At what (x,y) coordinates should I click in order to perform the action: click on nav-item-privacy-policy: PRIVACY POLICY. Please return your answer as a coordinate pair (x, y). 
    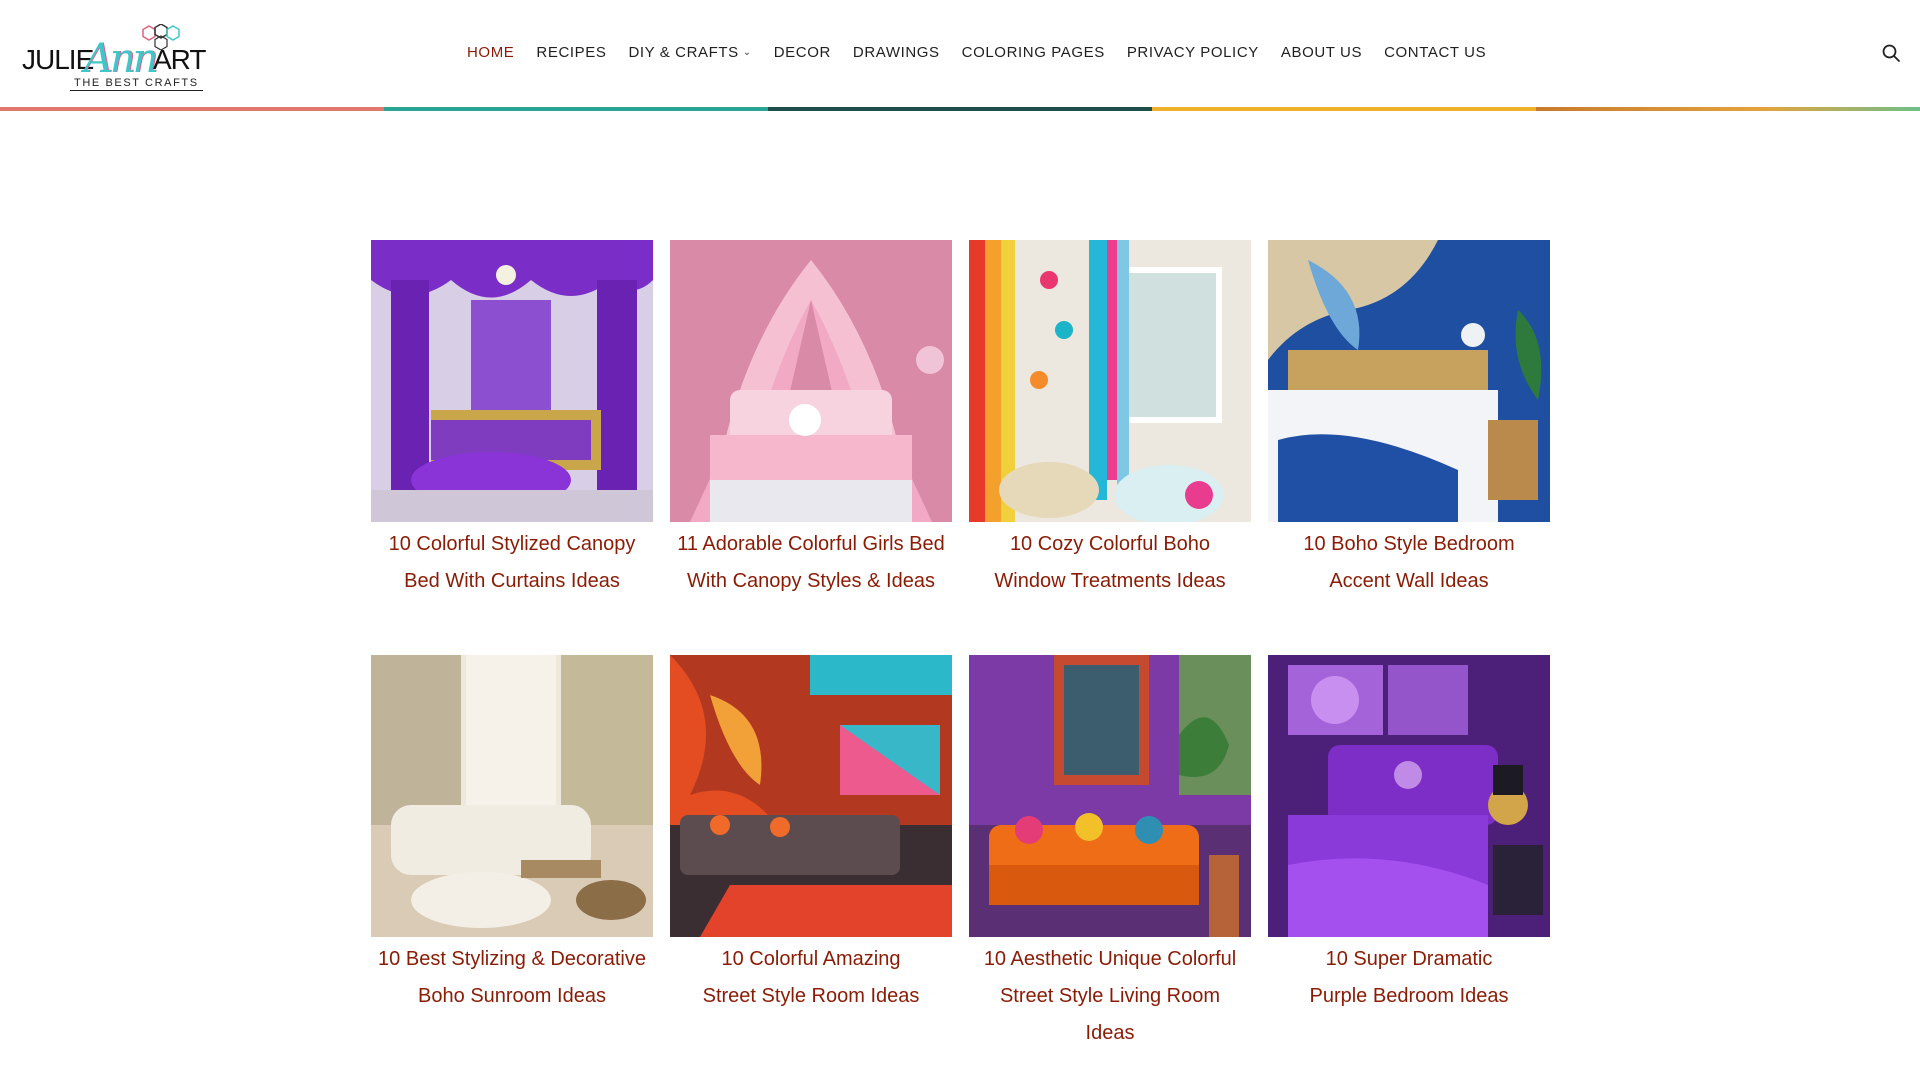
    Looking at the image, I should click on (1193, 53).